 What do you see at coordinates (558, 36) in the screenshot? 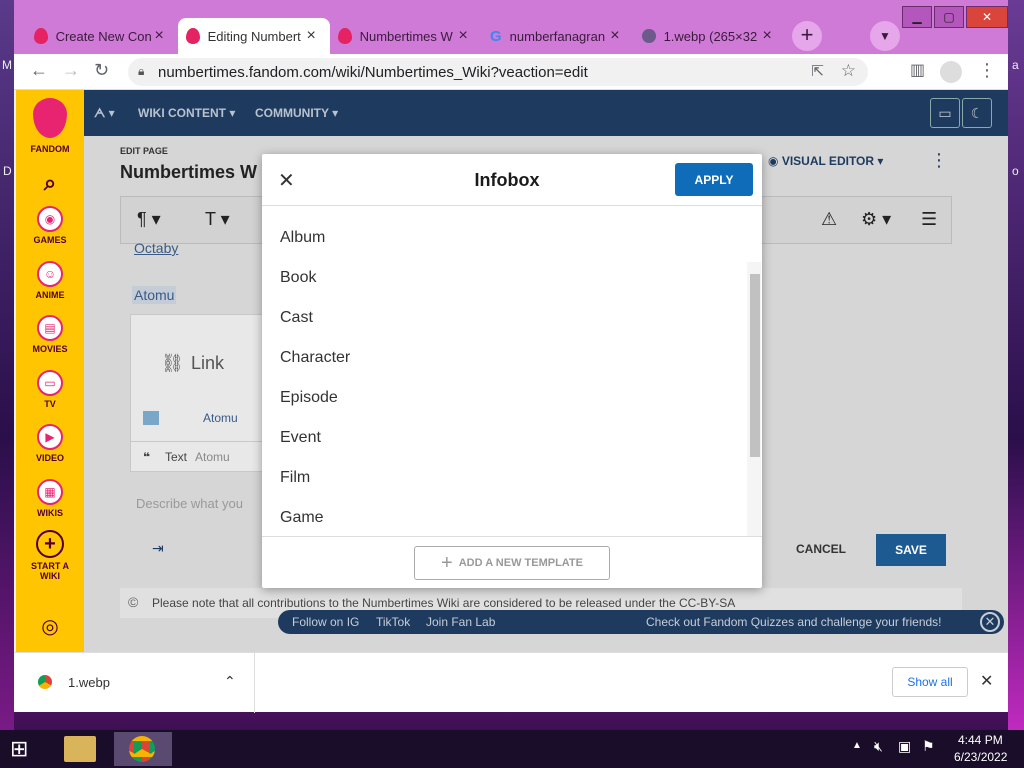
I see `tab-google-search: G numberfanagran ×` at bounding box center [558, 36].